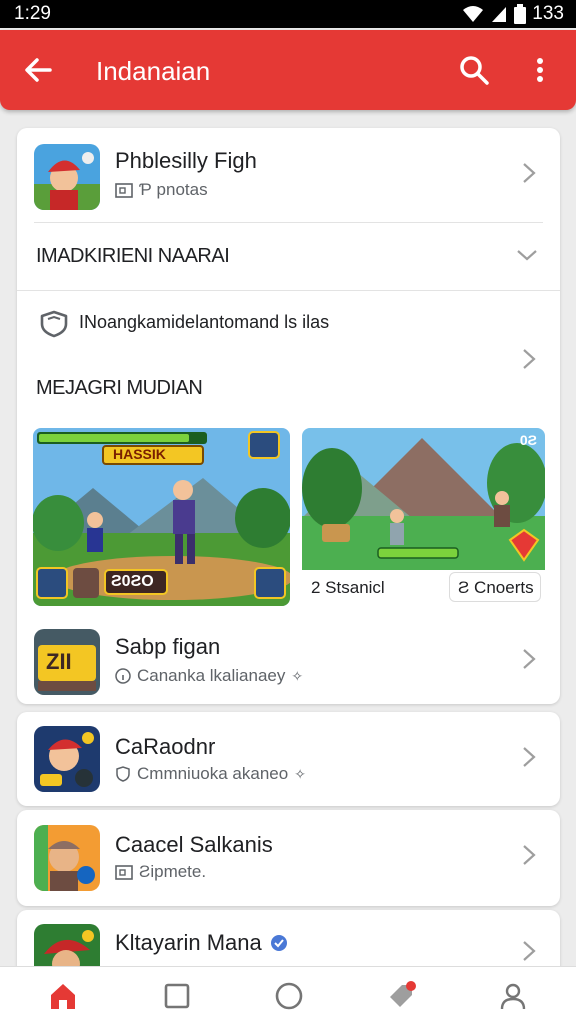 The height and width of the screenshot is (1024, 576). Describe the element at coordinates (132, 581) in the screenshot. I see `score-text: Ƨ0ƧO` at that location.